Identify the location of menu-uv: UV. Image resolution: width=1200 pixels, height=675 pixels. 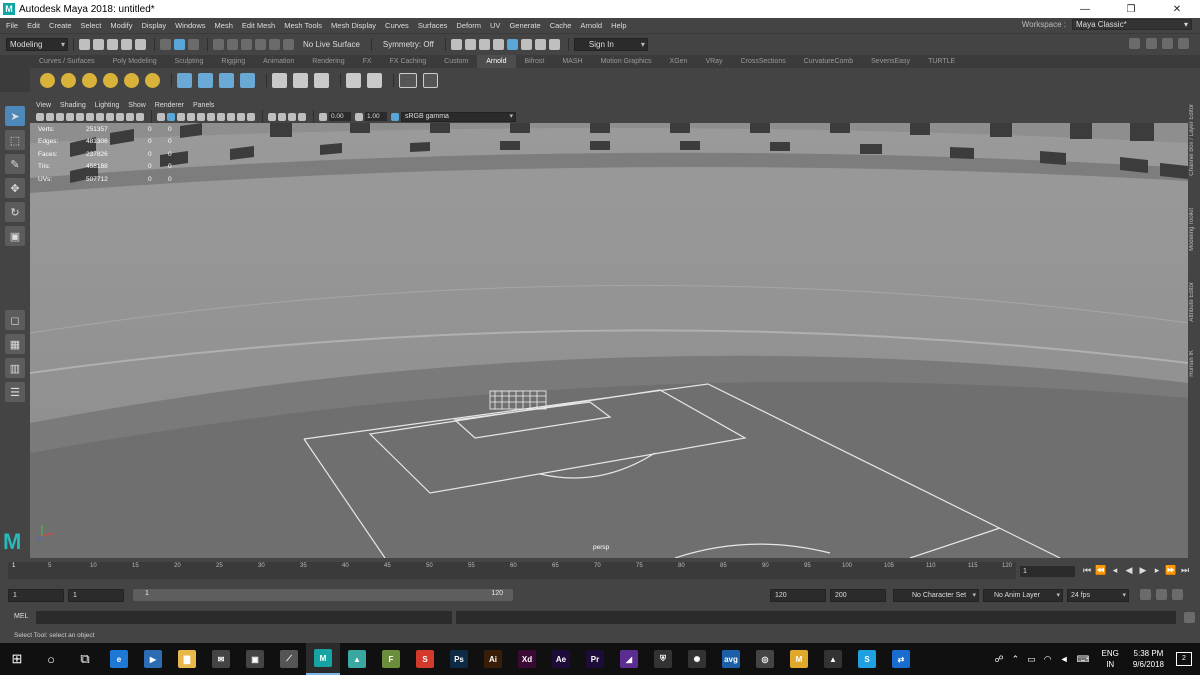
(495, 25).